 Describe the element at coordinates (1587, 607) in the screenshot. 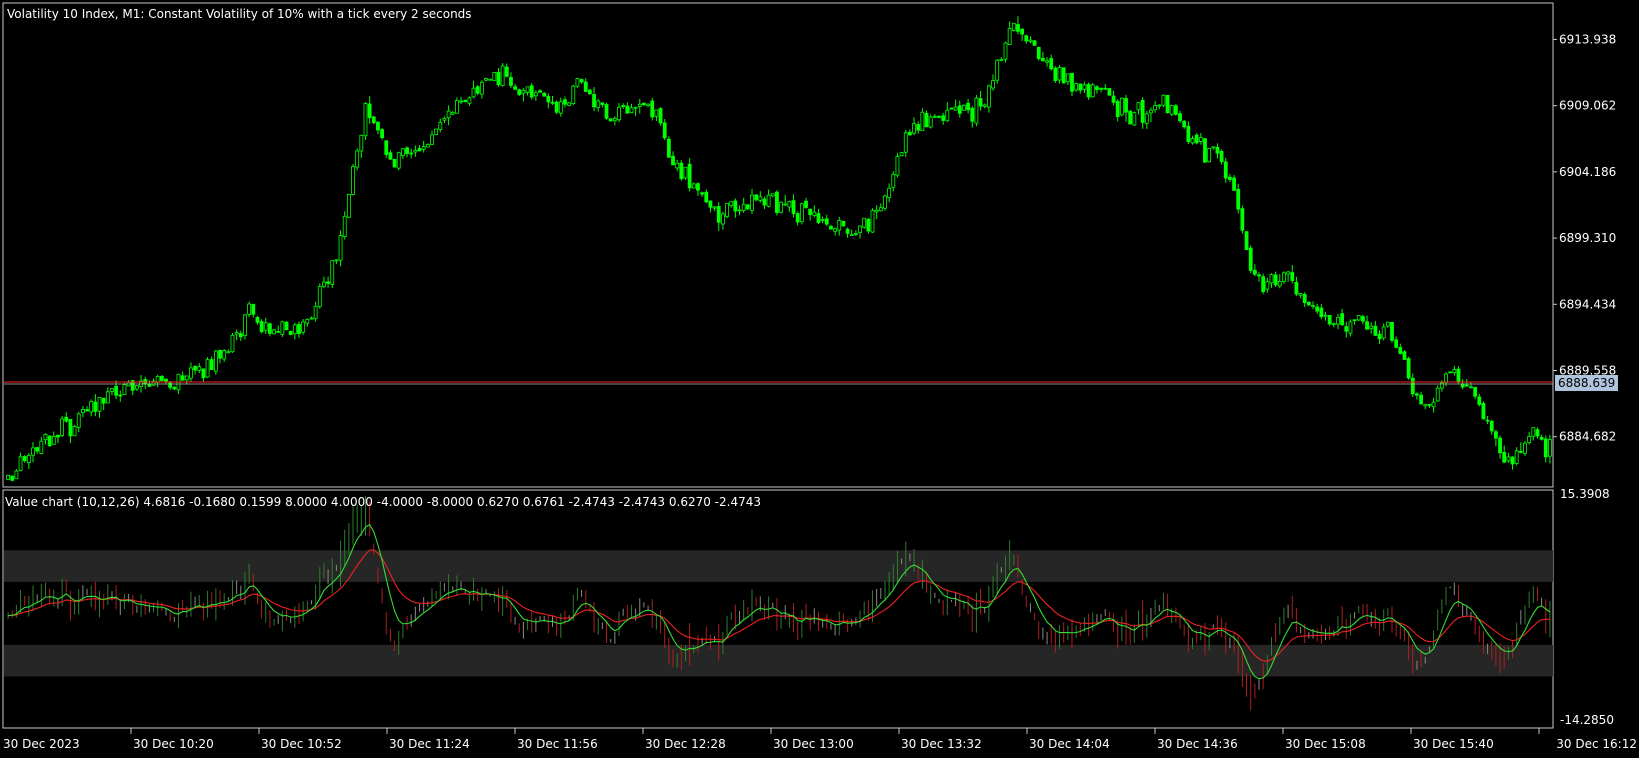

I see `oscillator-axis: 15.3908 -14.2850` at that location.